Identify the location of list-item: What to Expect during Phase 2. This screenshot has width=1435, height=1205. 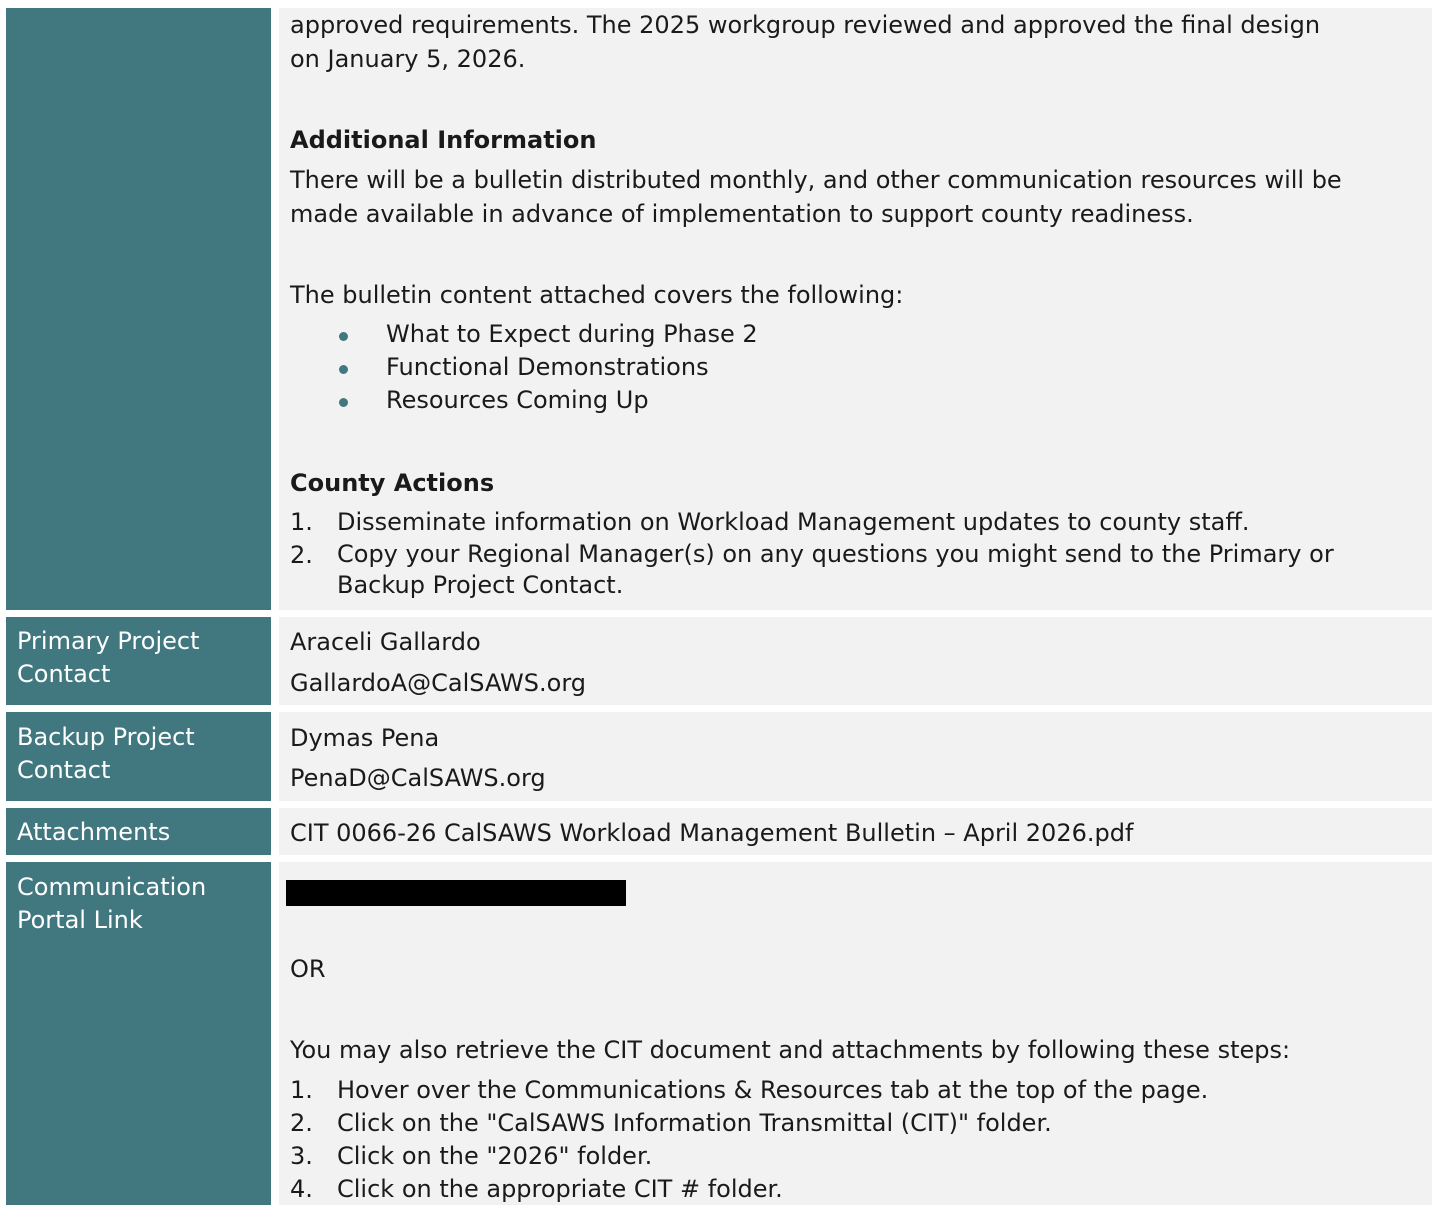
(524, 334).